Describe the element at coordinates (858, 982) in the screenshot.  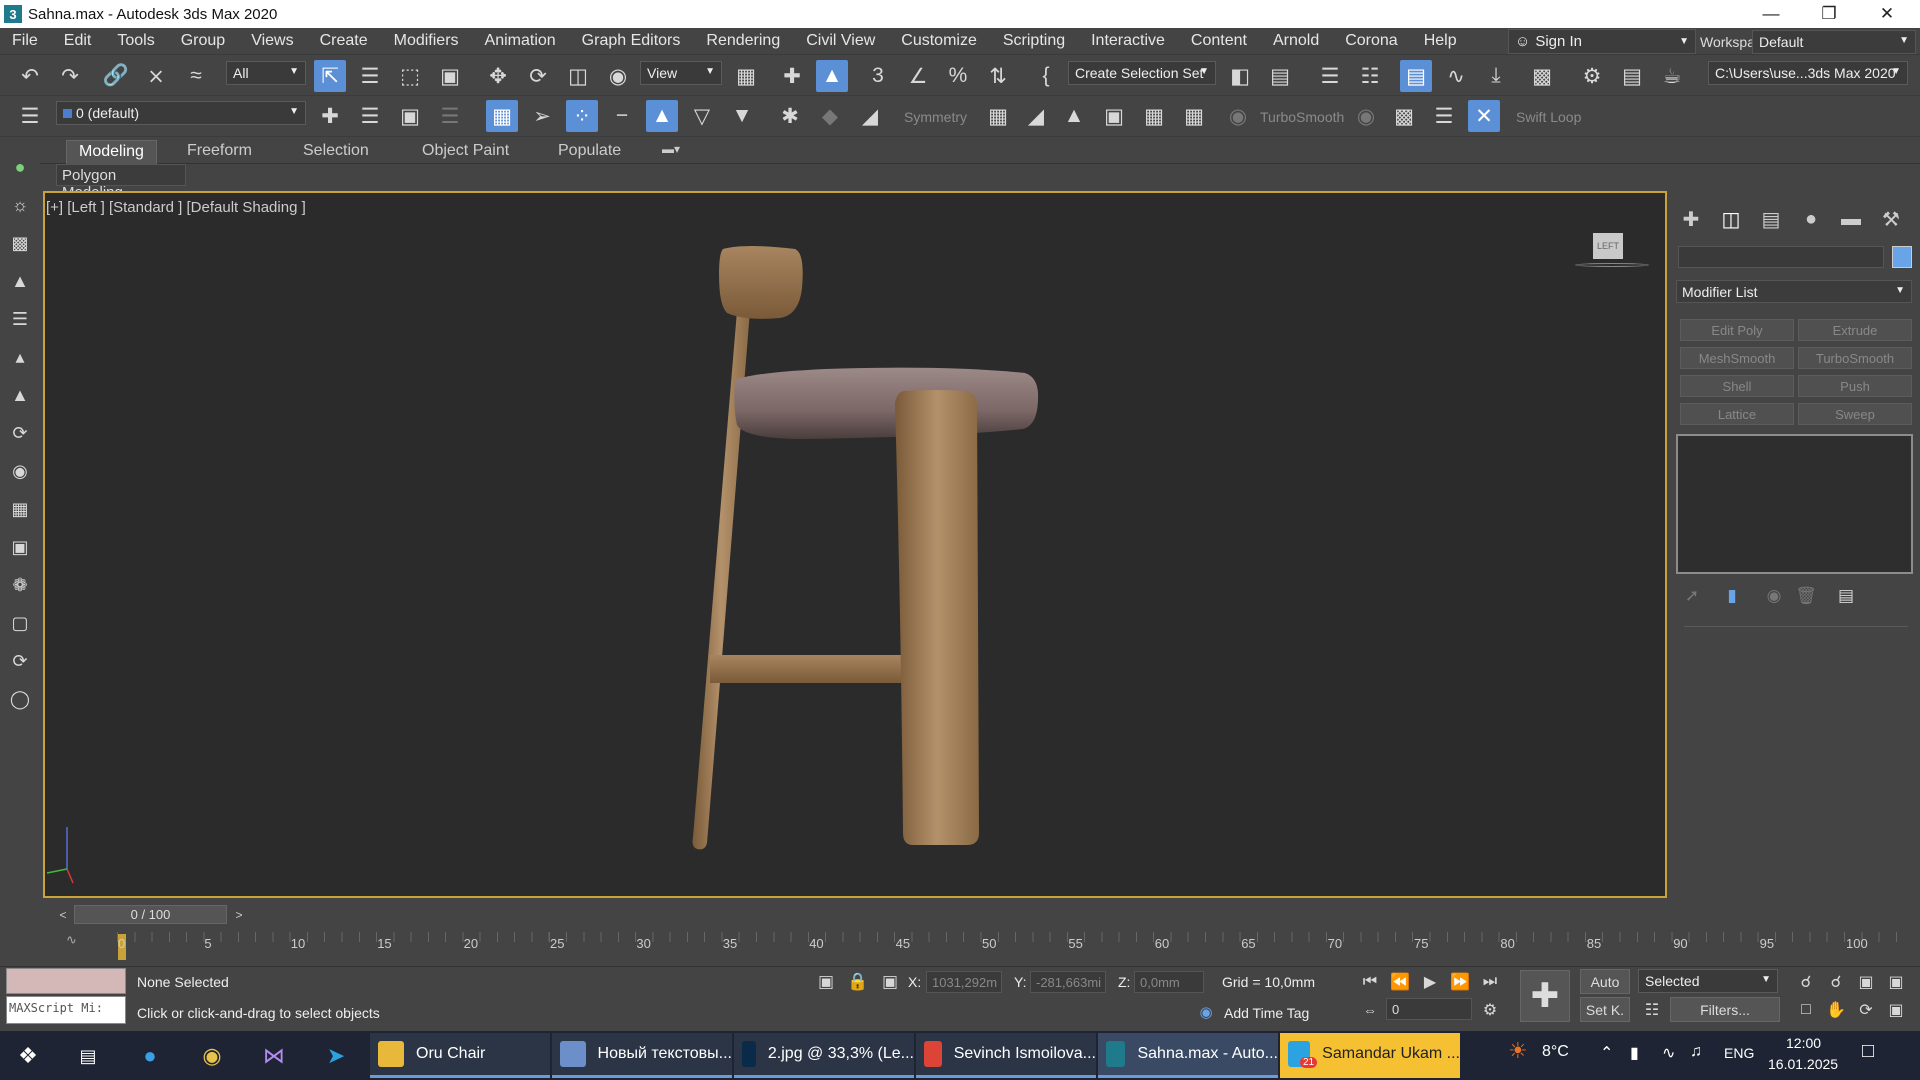
I see `selection-lock-icon: 🔒` at that location.